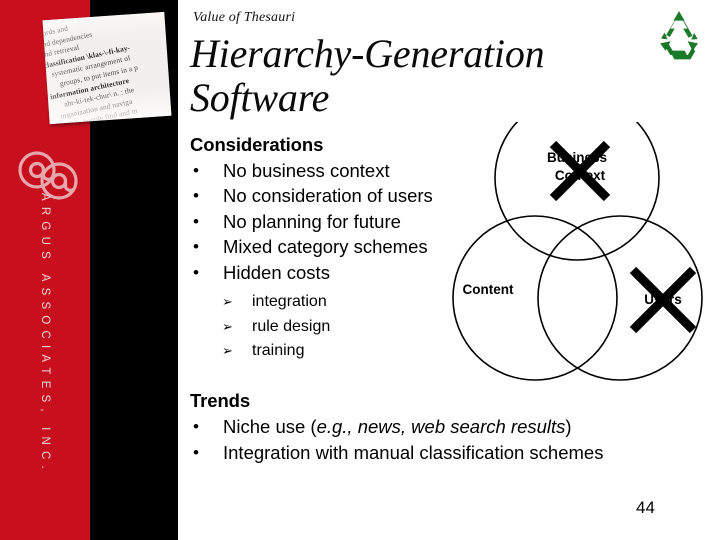 The width and height of the screenshot is (720, 540). I want to click on list-item: • Hidden costs, so click(313, 272).